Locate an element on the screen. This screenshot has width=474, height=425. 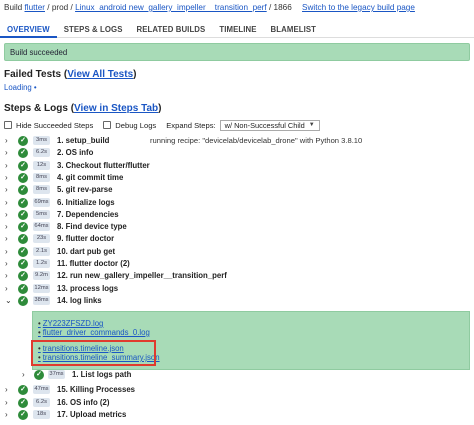
loading-dots-icon: • is located at coordinates (35, 87).